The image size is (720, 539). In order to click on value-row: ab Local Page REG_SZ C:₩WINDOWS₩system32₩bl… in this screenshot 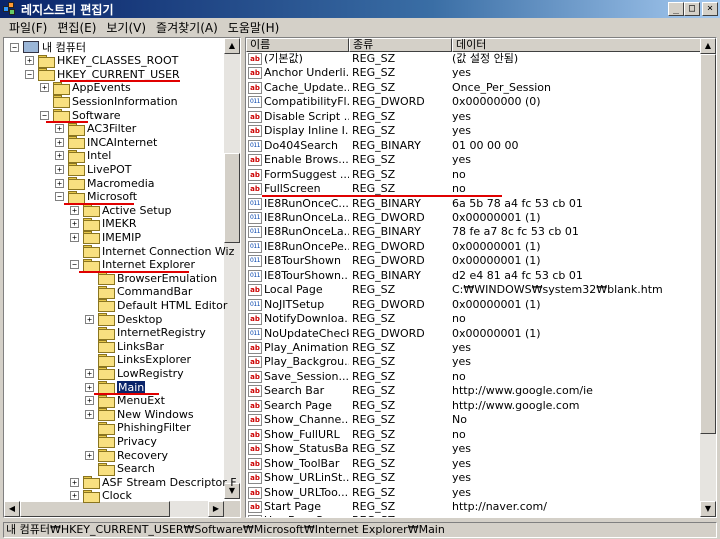, I will do `click(474, 290)`.